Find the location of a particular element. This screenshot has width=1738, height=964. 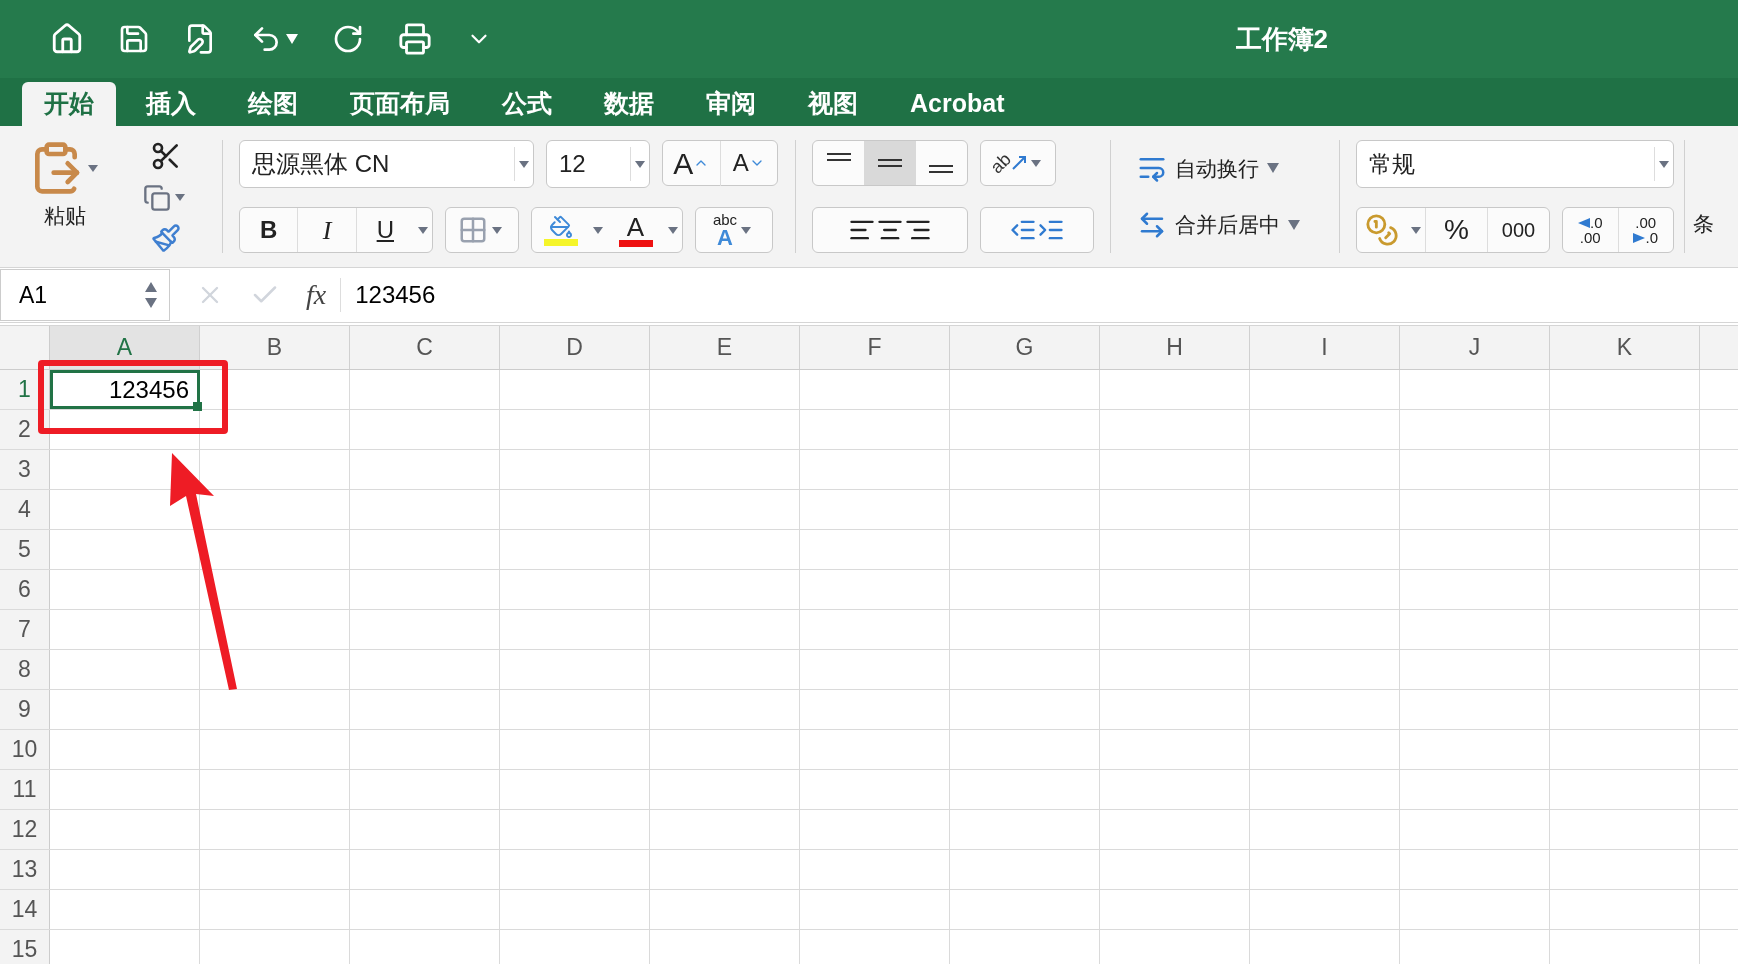

row-header: 7 is located at coordinates (25, 629).